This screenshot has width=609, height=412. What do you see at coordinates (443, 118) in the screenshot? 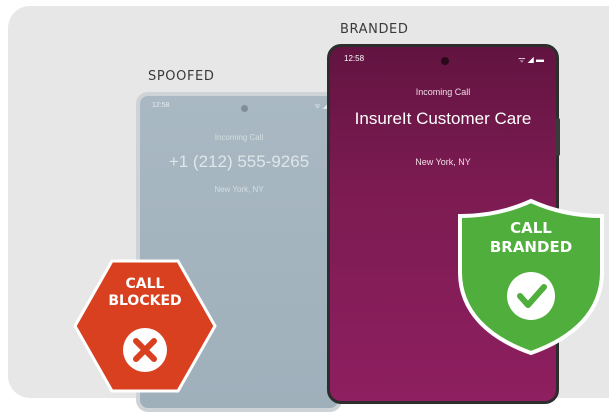
I see `caller-name: InsureIt Customer Care` at bounding box center [443, 118].